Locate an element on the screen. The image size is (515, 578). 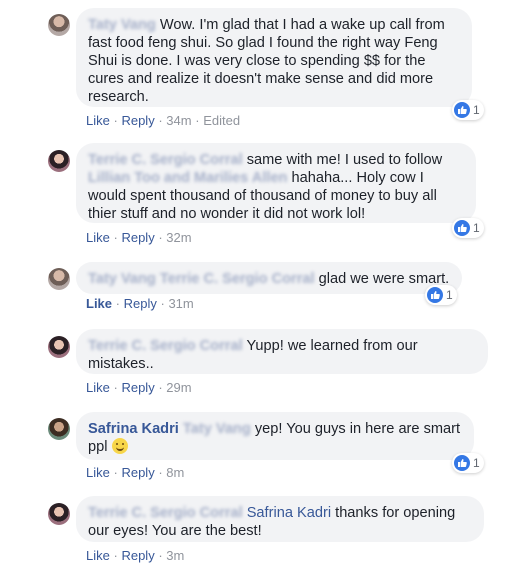
comment-actions: Like · Reply · 31m is located at coordinates (140, 303).